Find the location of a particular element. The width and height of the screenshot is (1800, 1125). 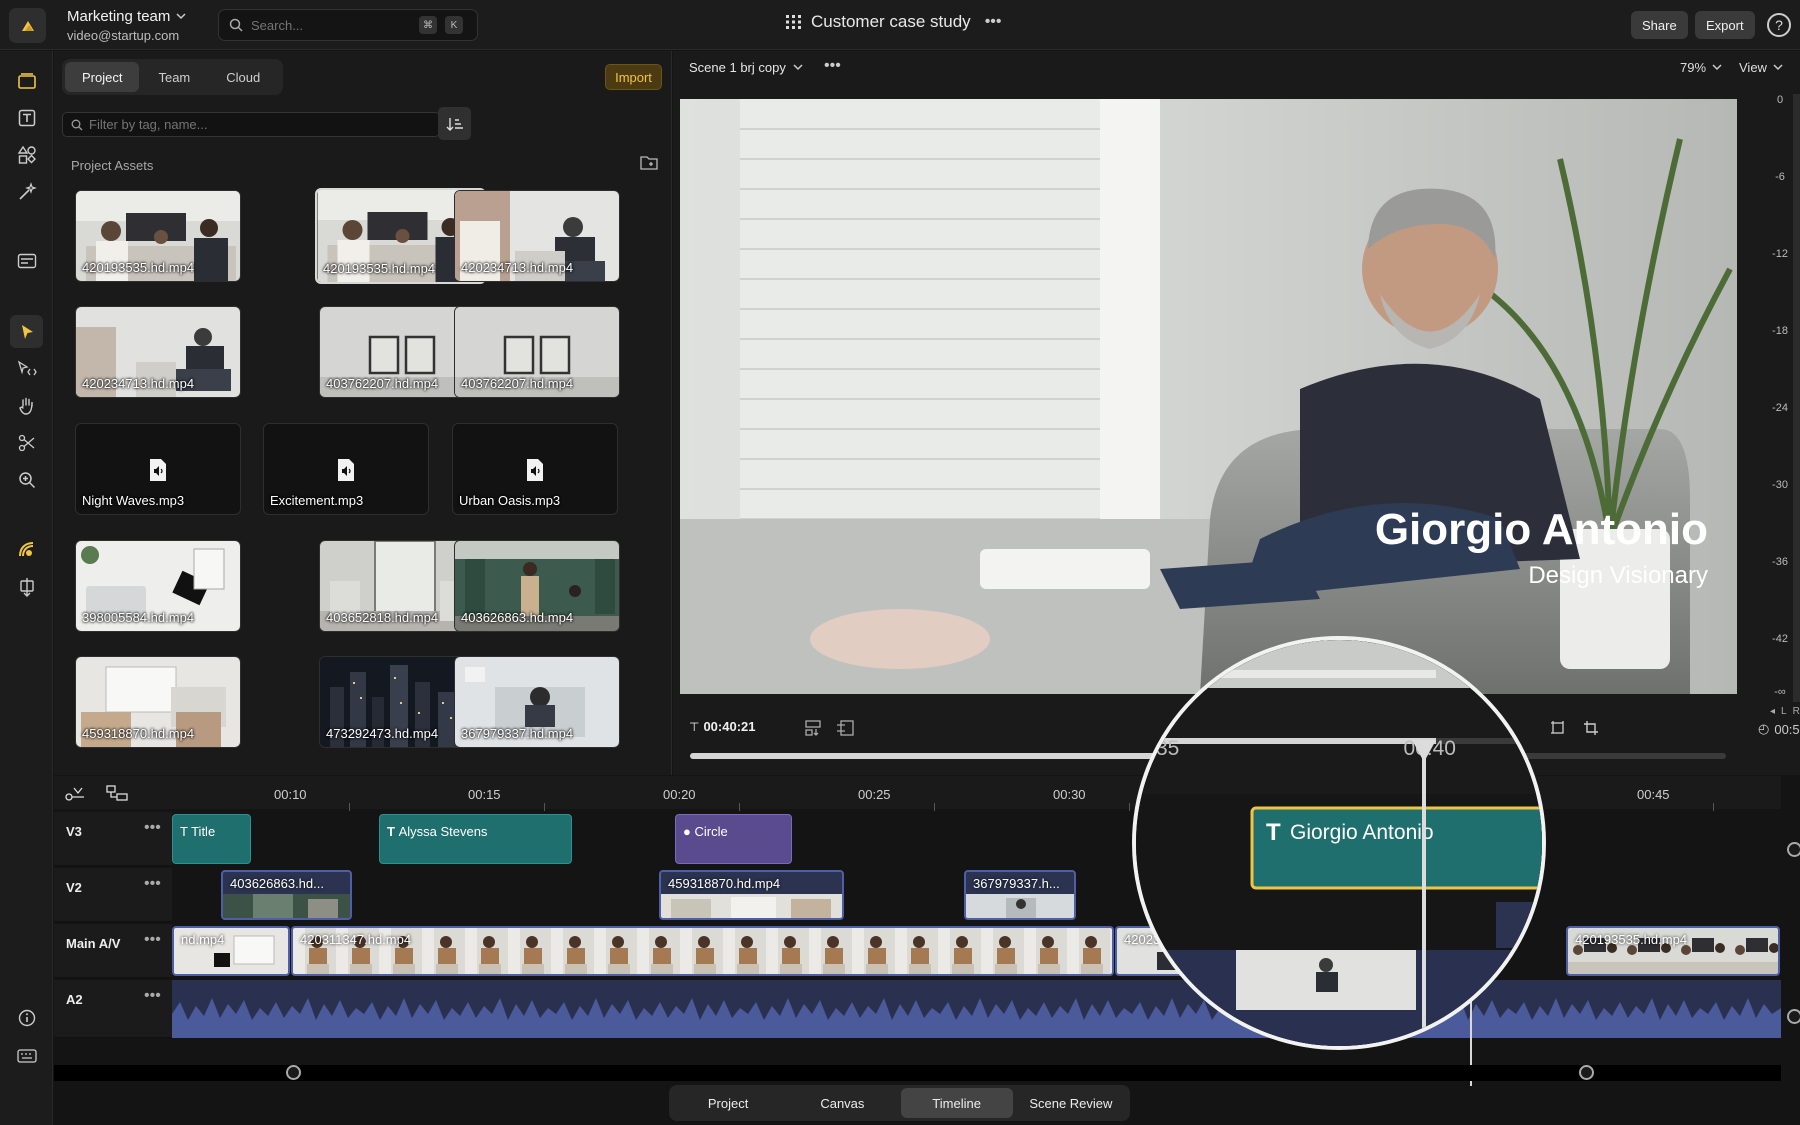

filter-box is located at coordinates (251, 124).